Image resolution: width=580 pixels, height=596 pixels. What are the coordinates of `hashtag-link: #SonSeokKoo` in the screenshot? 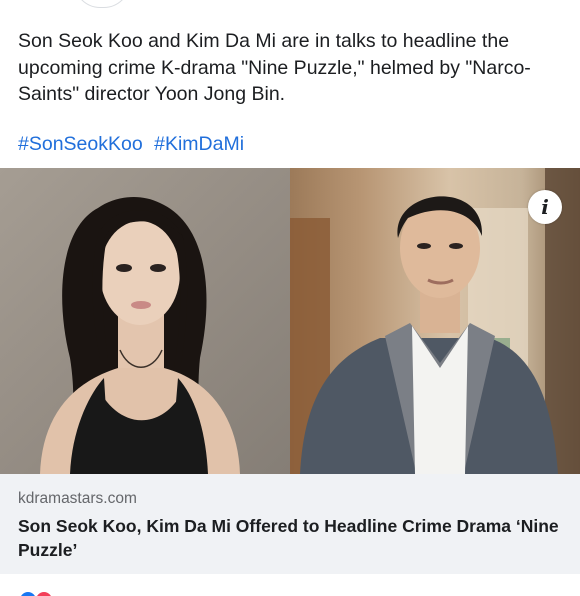 It's located at (80, 144).